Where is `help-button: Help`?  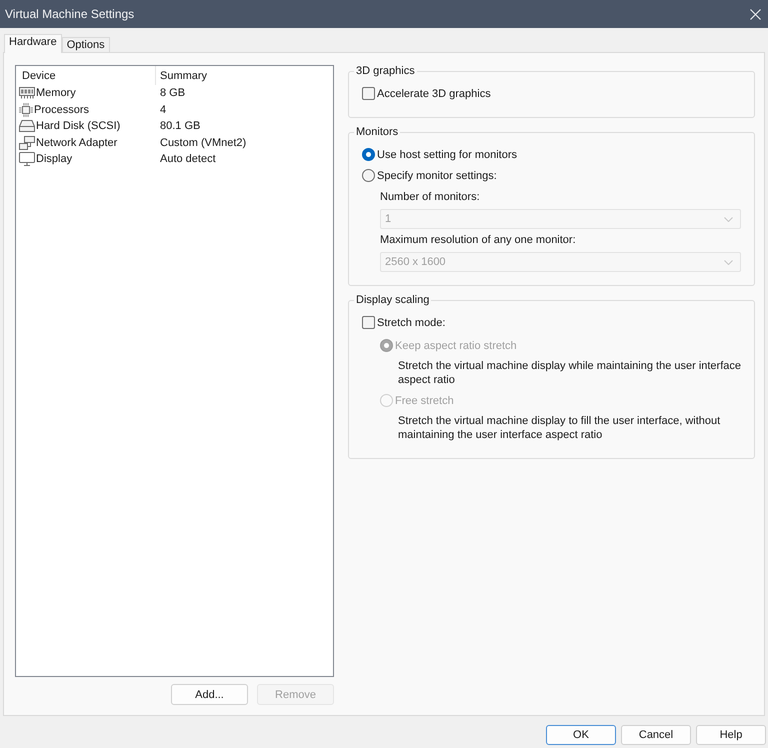
help-button: Help is located at coordinates (731, 735).